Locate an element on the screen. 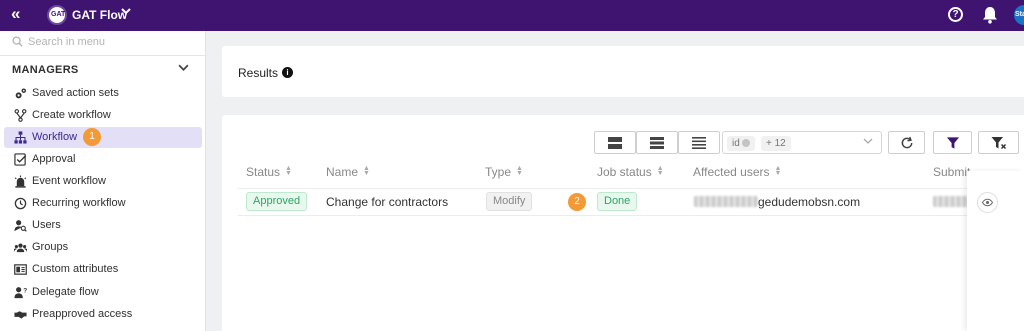 Image resolution: width=1024 pixels, height=331 pixels. job-status-badge: Done is located at coordinates (617, 201).